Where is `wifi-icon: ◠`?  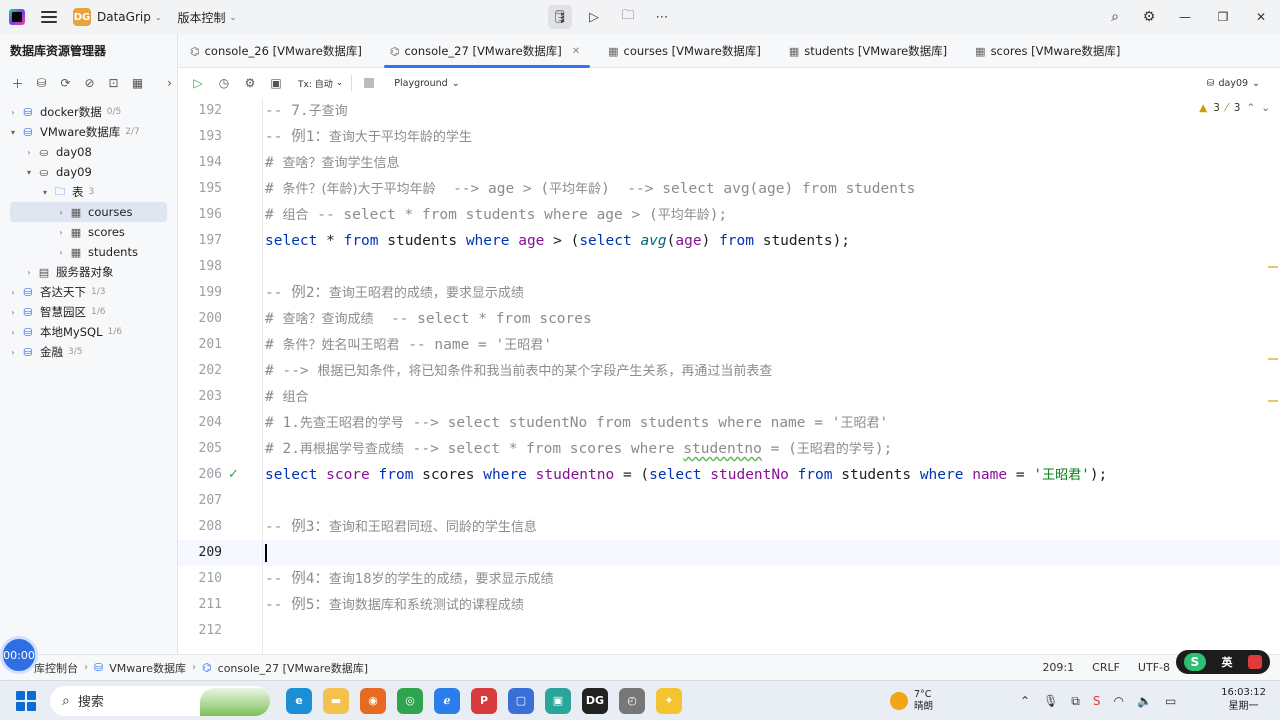
wifi-icon: ◠ is located at coordinates (1119, 701).